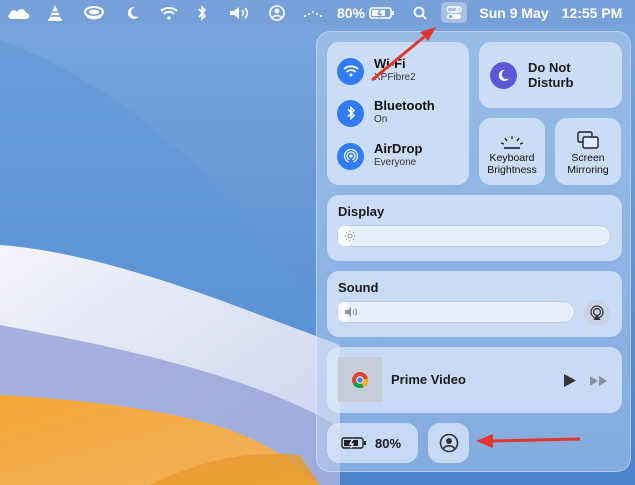  I want to click on menu-bar: 80% Sun 9 May 12:55 PM, so click(317, 12).